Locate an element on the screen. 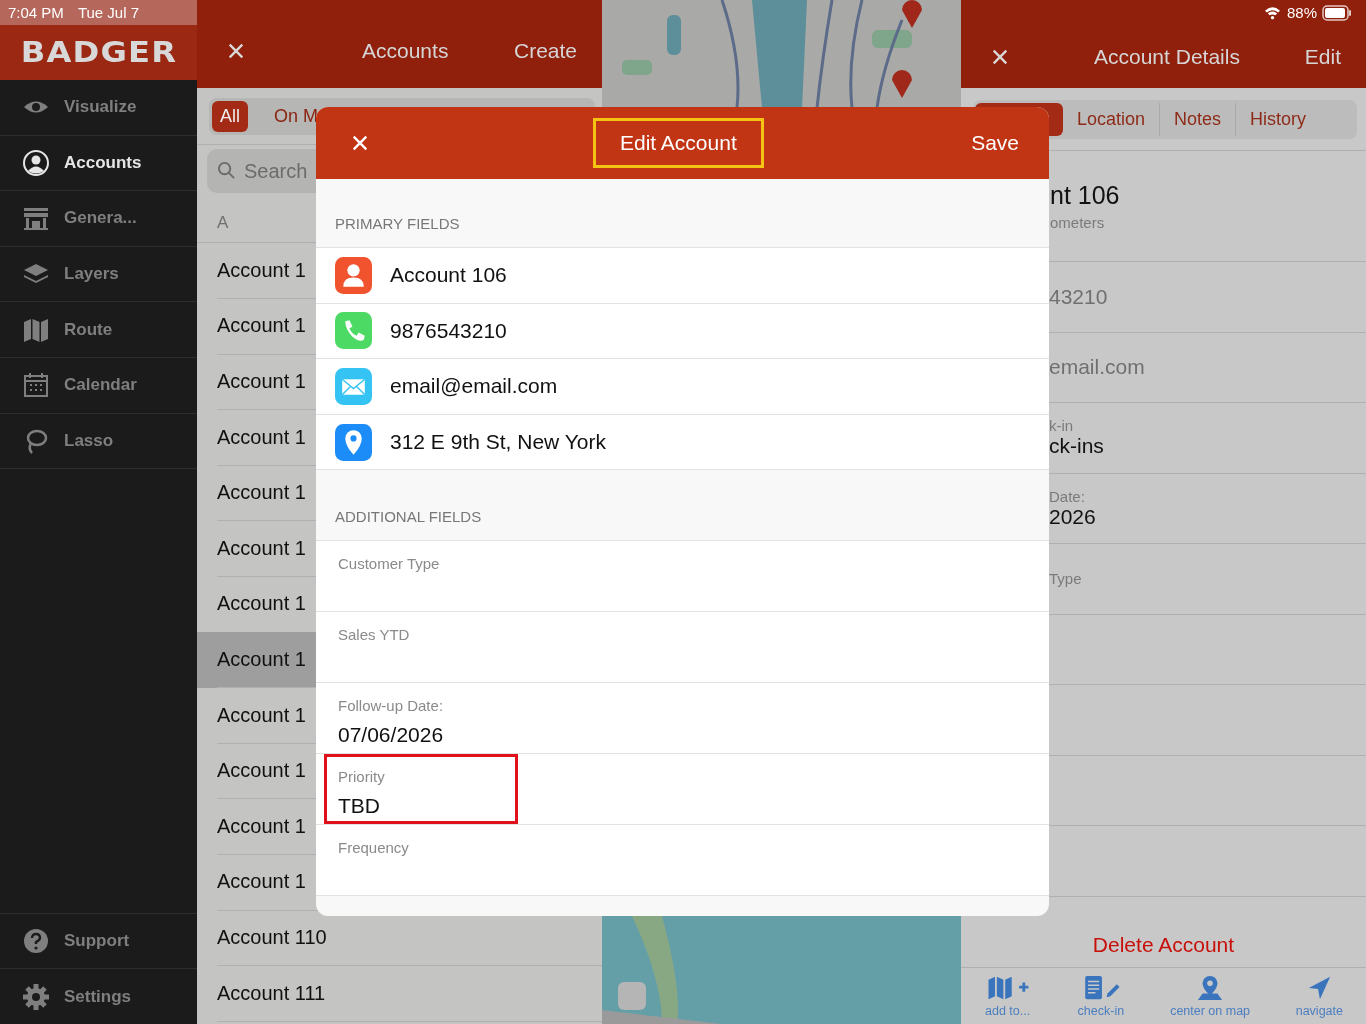 This screenshot has width=1366, height=1024. status-date: Tue Jul 7 is located at coordinates (108, 12).